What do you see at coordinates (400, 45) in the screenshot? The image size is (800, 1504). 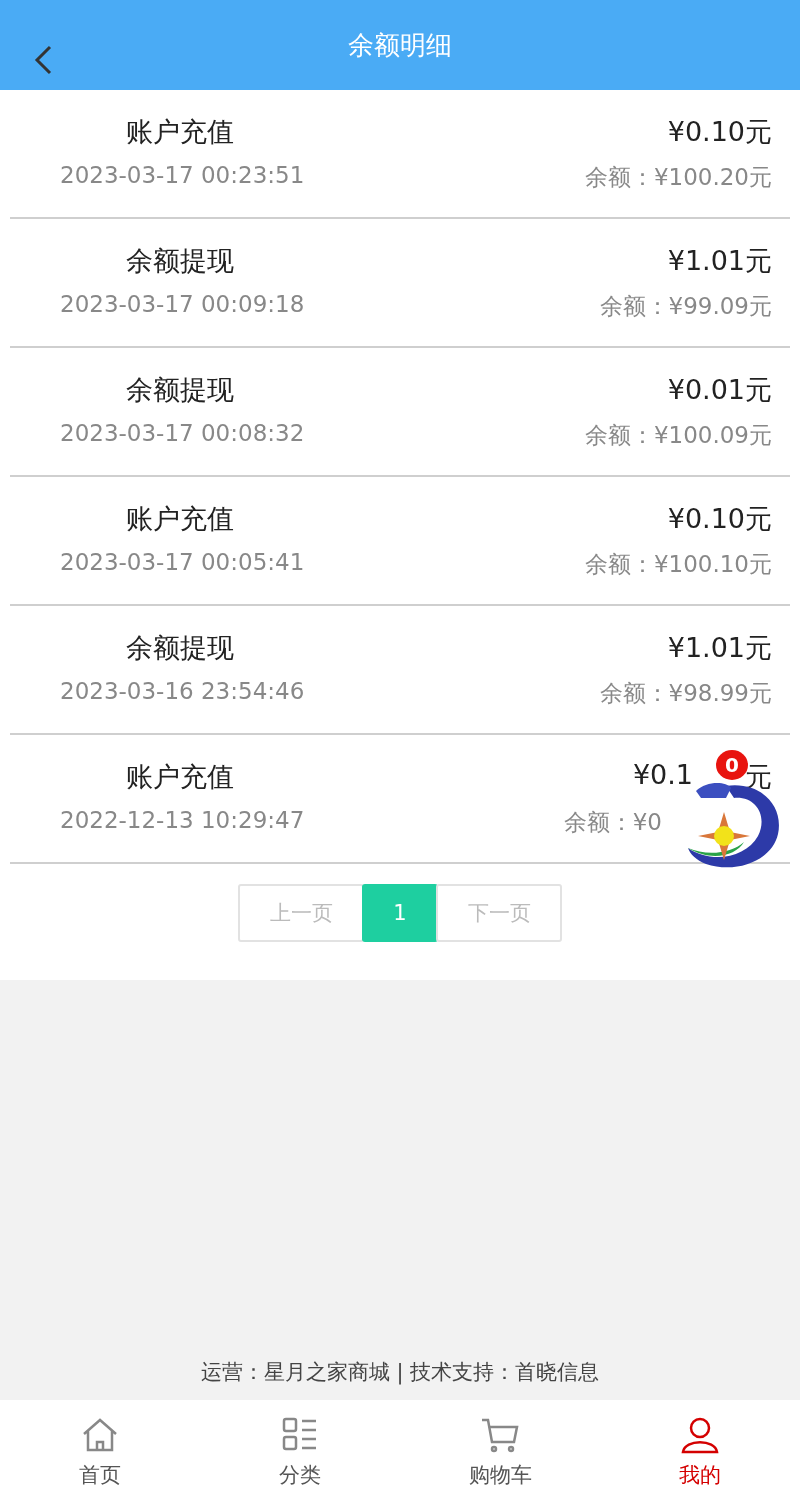 I see `page-title: 余额明细` at bounding box center [400, 45].